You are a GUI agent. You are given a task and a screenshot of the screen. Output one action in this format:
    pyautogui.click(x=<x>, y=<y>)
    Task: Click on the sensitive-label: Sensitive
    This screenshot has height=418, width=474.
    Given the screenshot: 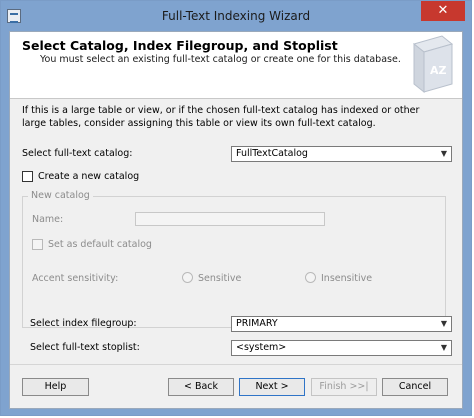 What is the action you would take?
    pyautogui.click(x=220, y=278)
    